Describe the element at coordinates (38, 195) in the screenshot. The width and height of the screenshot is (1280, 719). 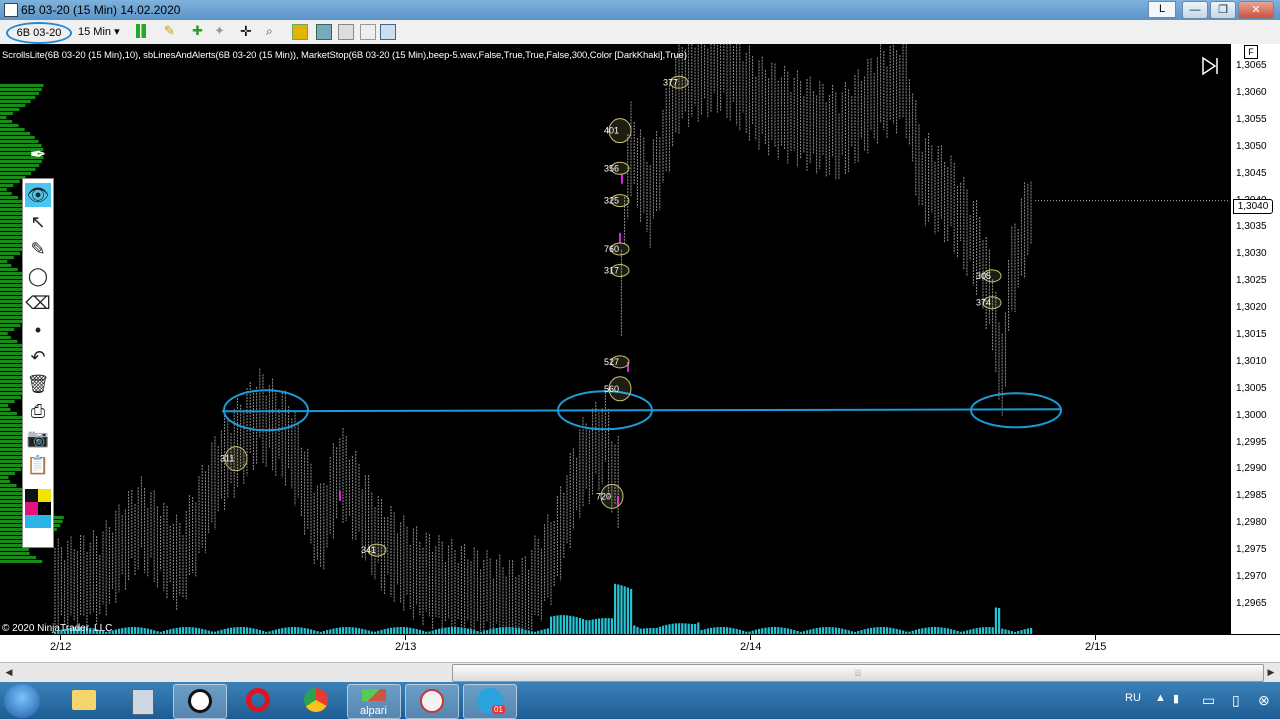
I see `eye-icon: 👁` at that location.